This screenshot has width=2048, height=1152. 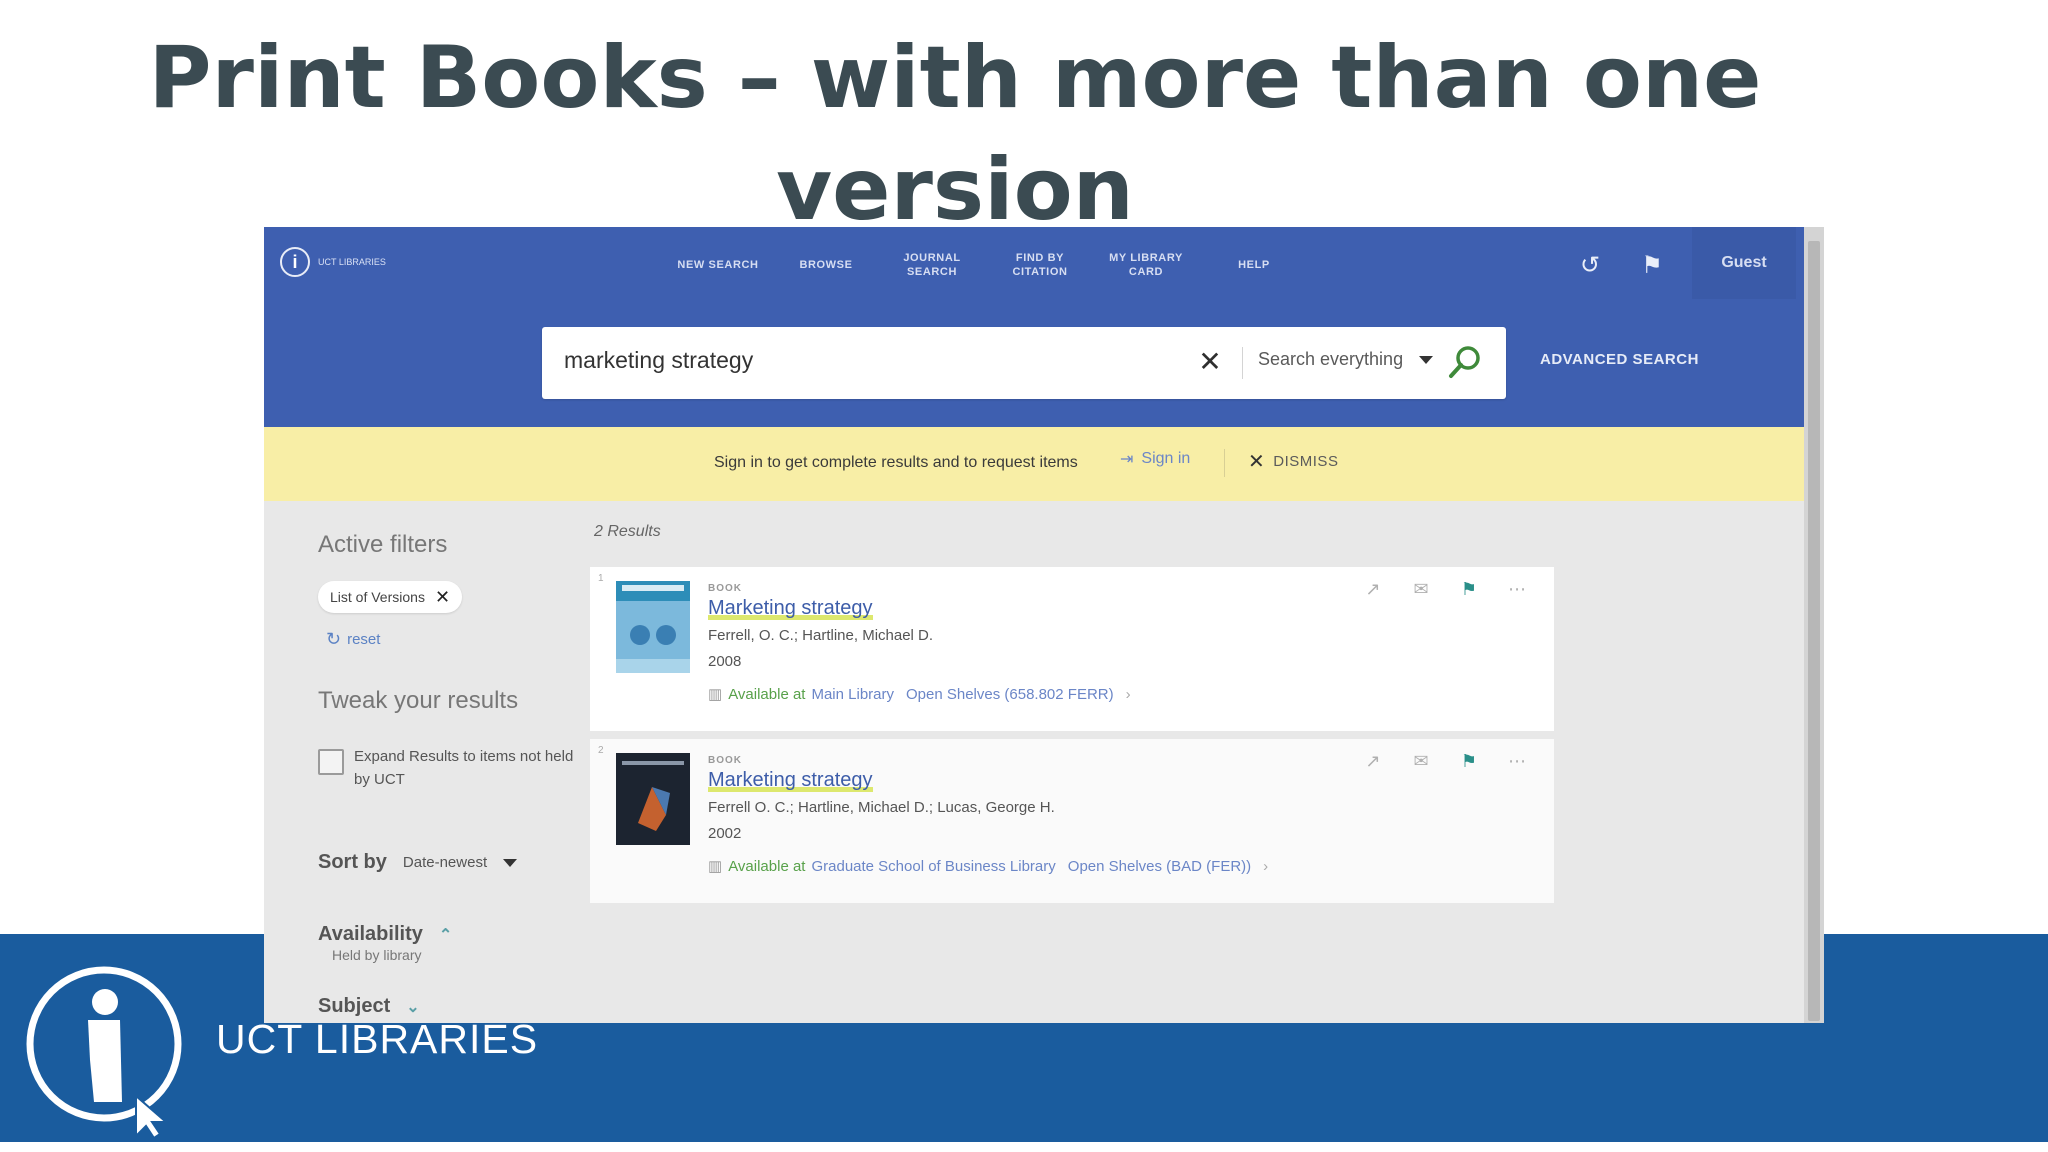 I want to click on dismiss-label: DISMISS, so click(x=1306, y=461).